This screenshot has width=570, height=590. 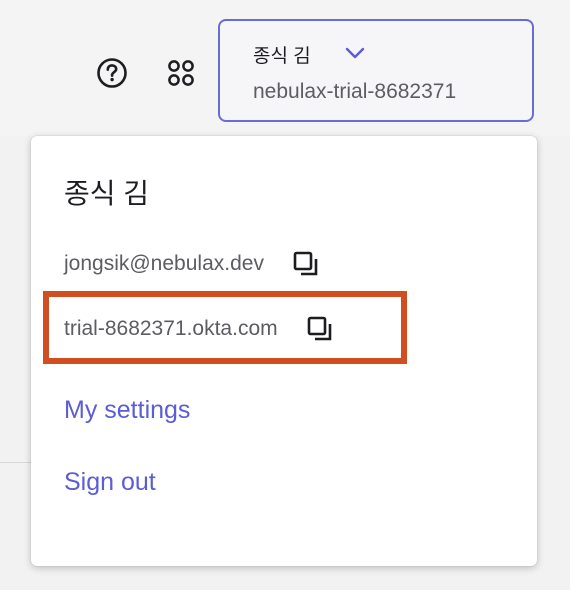 I want to click on domain-row: trial-8682371.okta.com, so click(x=199, y=329).